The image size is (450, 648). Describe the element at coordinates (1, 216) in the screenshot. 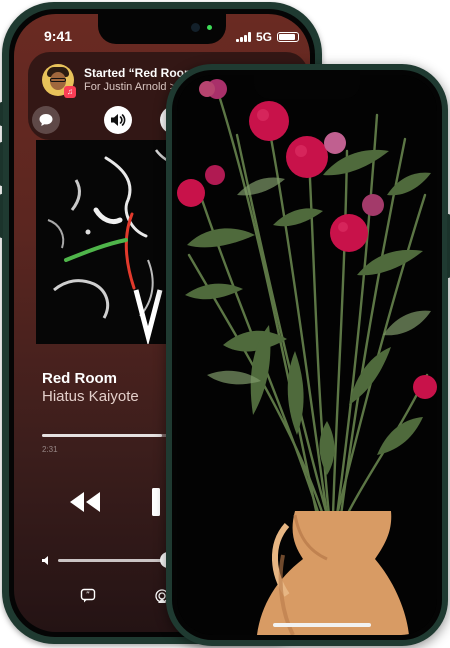

I see `volume-down-button` at that location.